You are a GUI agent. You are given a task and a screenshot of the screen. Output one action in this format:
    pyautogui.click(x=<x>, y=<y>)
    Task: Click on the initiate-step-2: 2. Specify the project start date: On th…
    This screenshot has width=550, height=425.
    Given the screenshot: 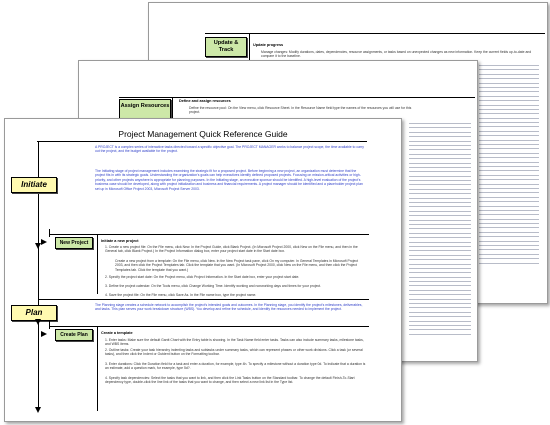 What is the action you would take?
    pyautogui.click(x=202, y=277)
    